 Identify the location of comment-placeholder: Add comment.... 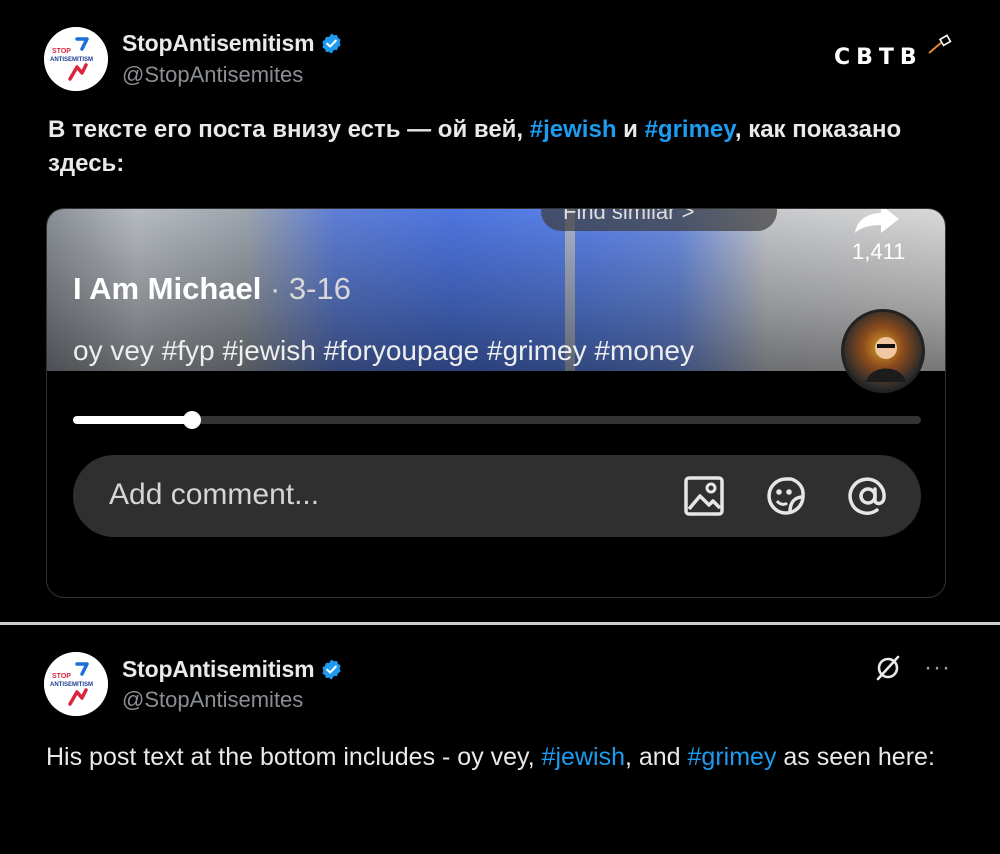
(214, 494).